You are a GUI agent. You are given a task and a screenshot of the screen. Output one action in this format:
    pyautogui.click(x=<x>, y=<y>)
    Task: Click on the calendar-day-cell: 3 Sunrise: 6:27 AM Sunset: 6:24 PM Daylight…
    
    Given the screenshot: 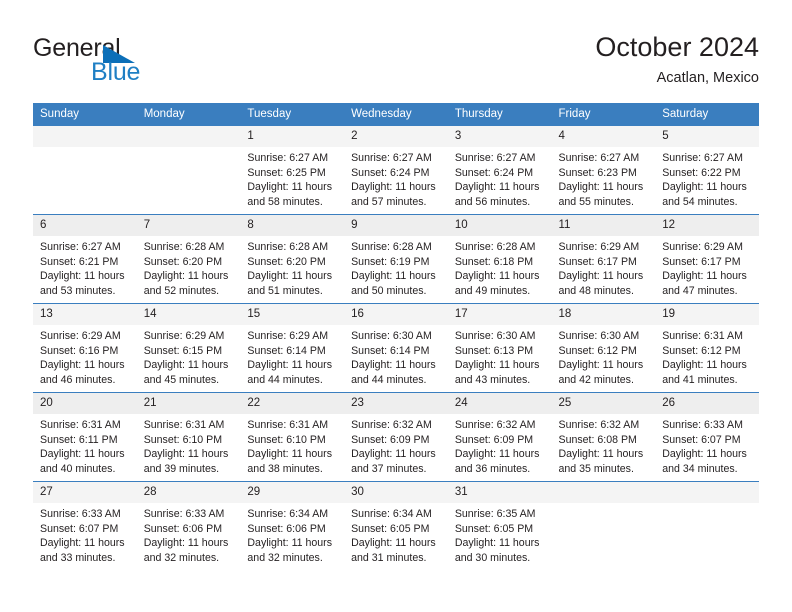 What is the action you would take?
    pyautogui.click(x=499, y=170)
    